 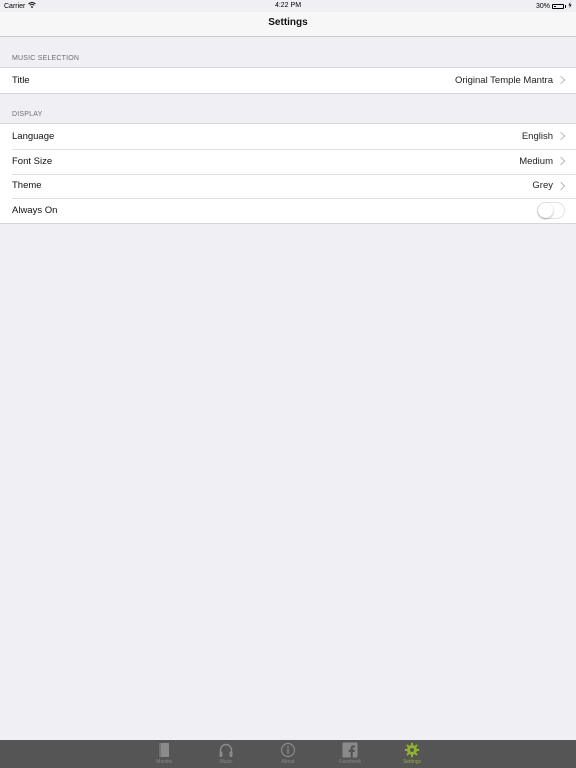 I want to click on settings-row-always-on: Always On, so click(x=288, y=210).